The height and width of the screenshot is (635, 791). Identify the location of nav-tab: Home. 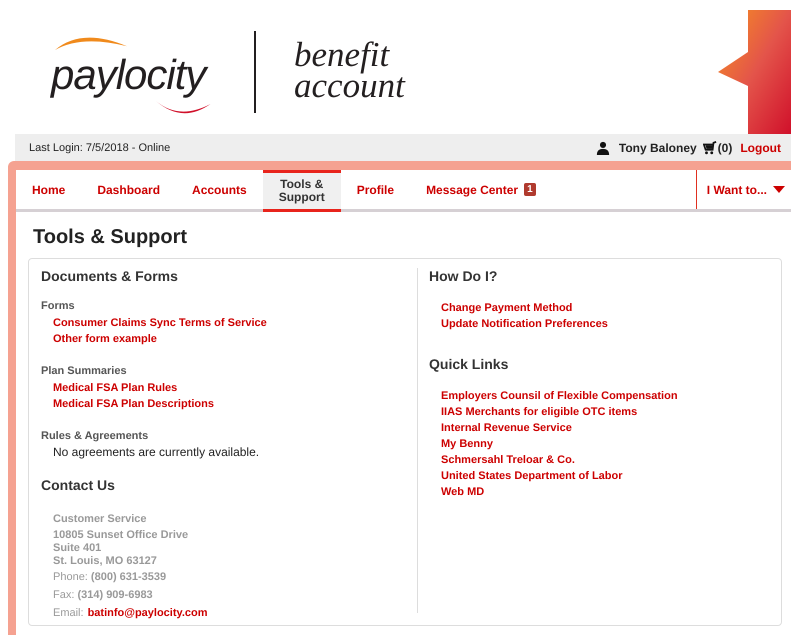
(49, 189).